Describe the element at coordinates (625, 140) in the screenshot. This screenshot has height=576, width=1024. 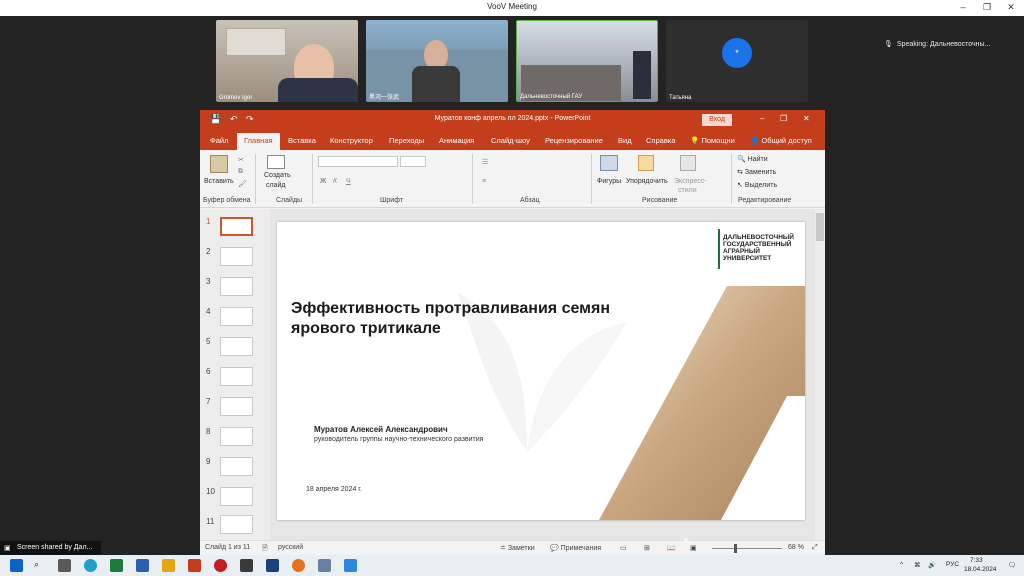
I see `tab-view: Вид` at that location.